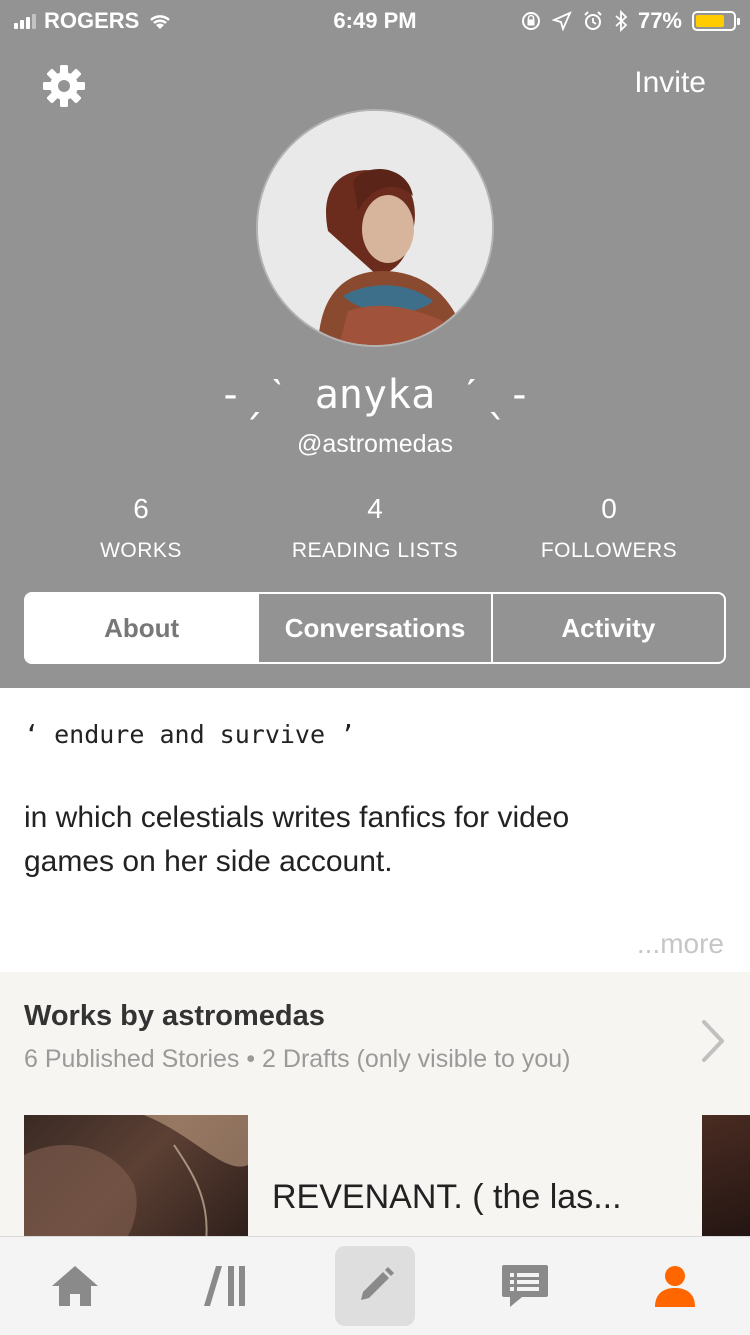 The image size is (750, 1335). I want to click on chevron-right-icon, so click(713, 1041).